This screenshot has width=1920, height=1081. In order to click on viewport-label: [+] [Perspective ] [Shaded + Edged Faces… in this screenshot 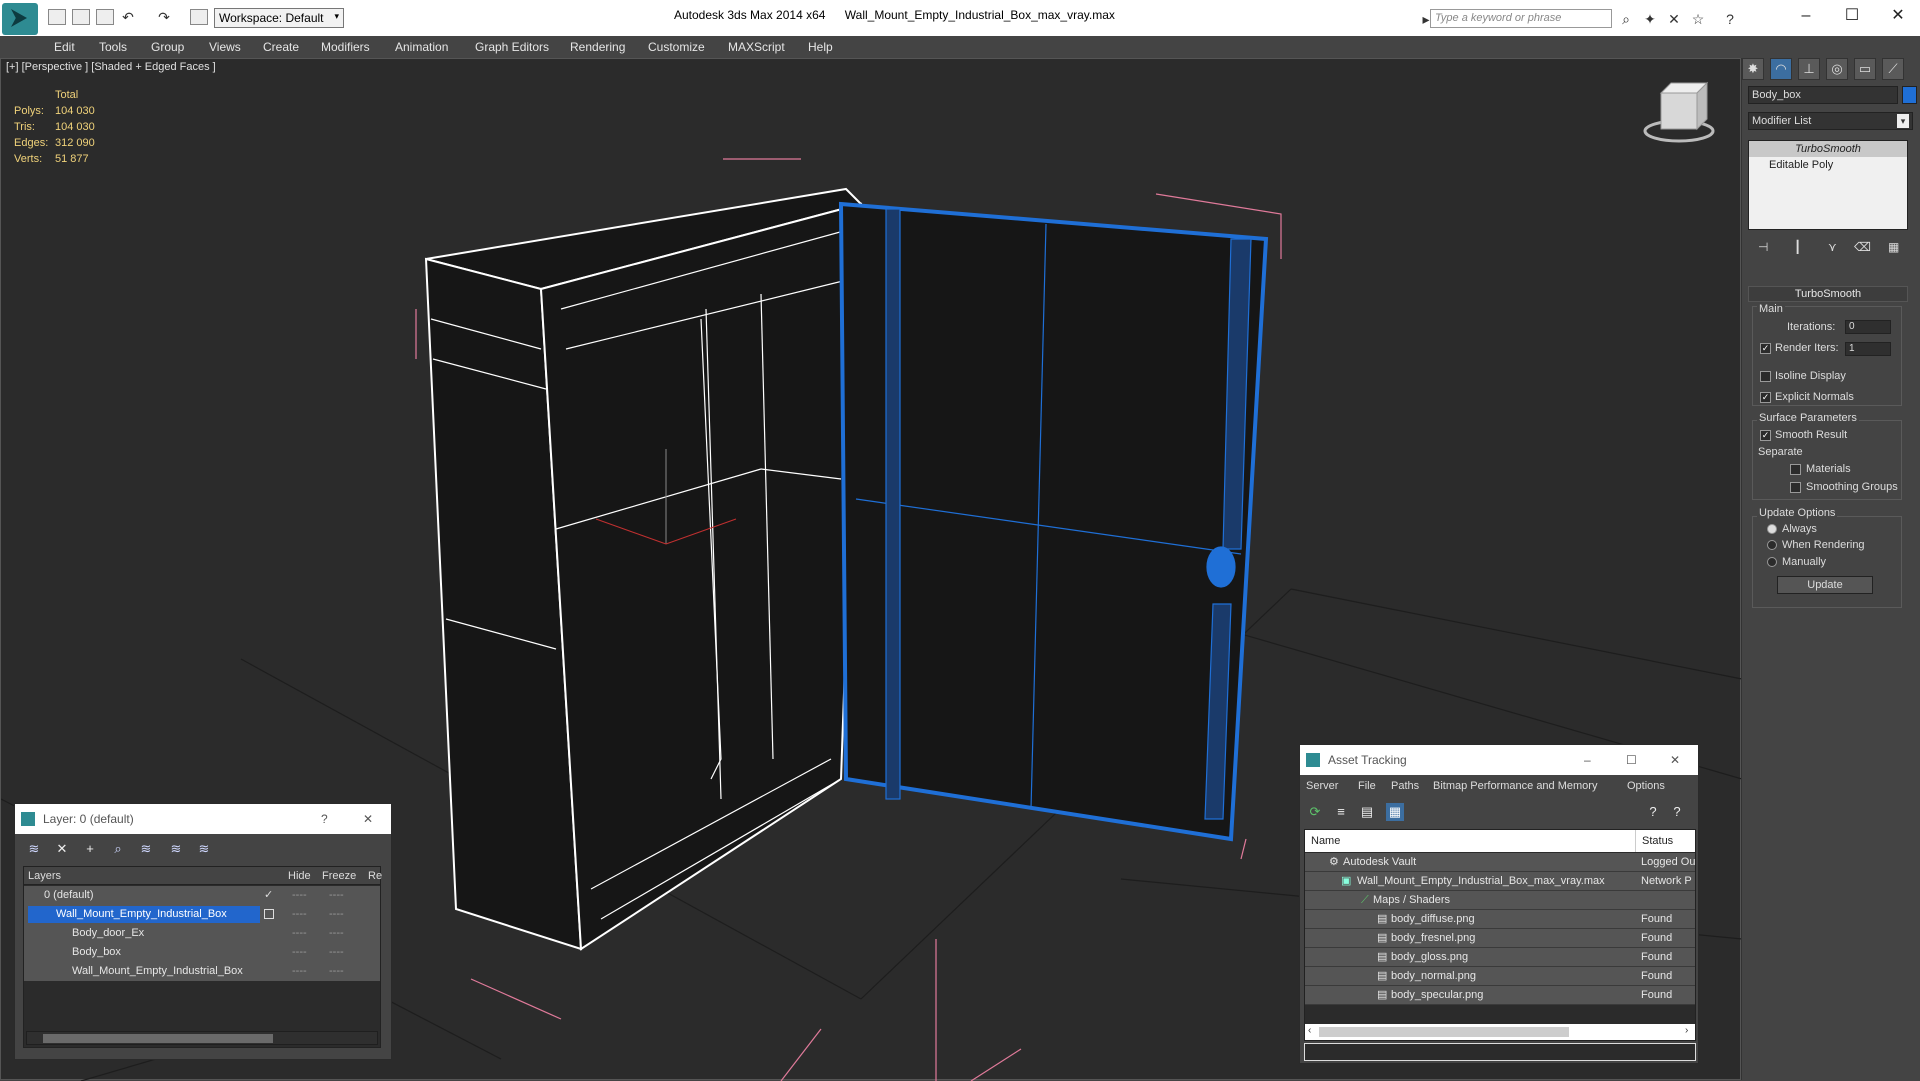, I will do `click(111, 67)`.